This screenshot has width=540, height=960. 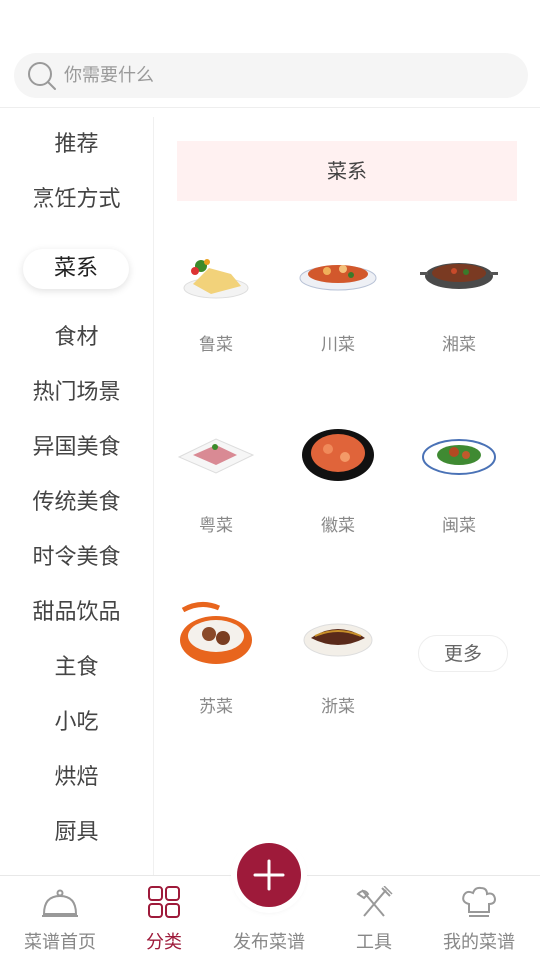 What do you see at coordinates (60, 904) in the screenshot?
I see `cloche-icon` at bounding box center [60, 904].